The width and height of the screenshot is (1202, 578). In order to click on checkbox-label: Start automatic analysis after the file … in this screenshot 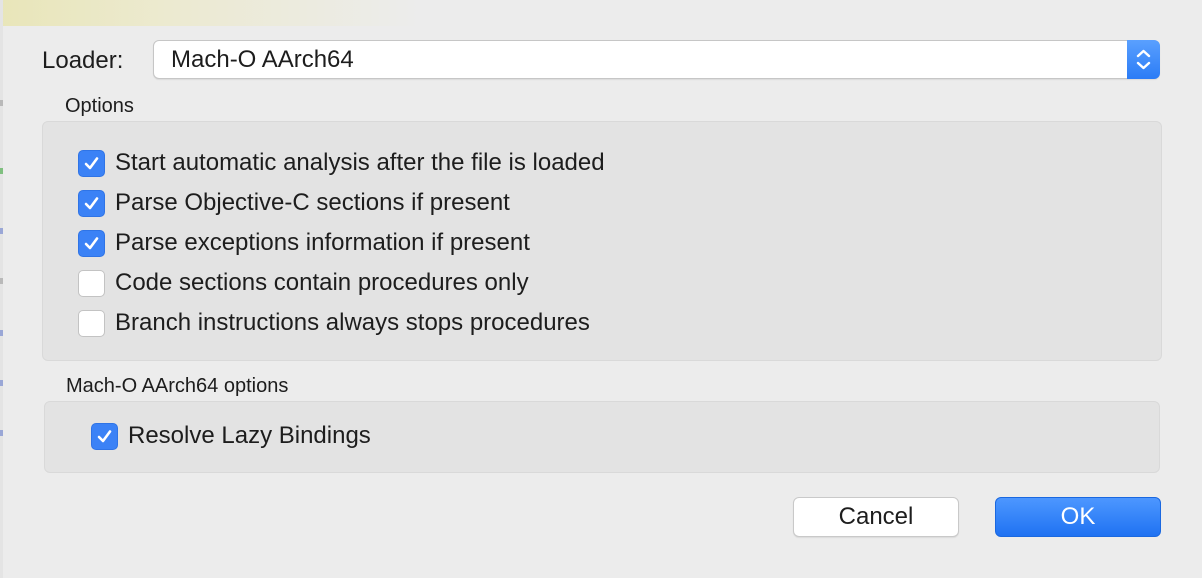, I will do `click(360, 162)`.